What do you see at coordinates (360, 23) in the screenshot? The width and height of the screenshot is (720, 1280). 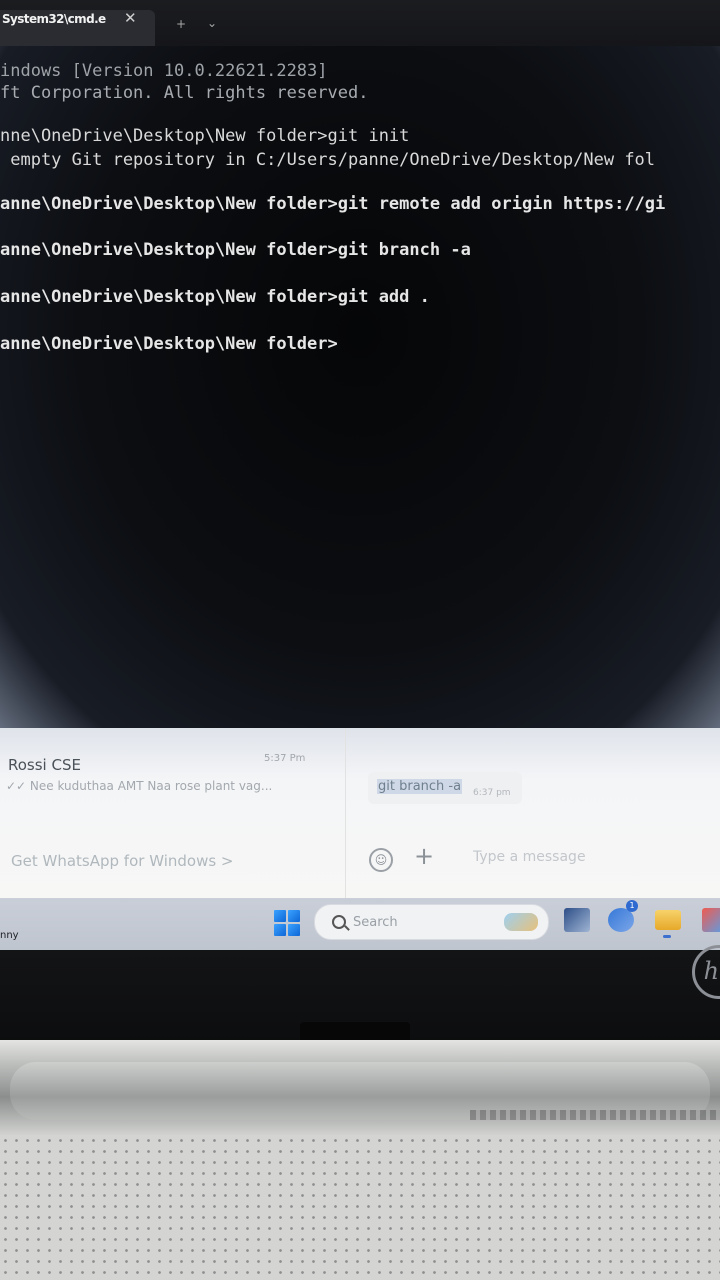 I see `terminal-tab-bar: System32\cmd.e ✕ + ⌄` at bounding box center [360, 23].